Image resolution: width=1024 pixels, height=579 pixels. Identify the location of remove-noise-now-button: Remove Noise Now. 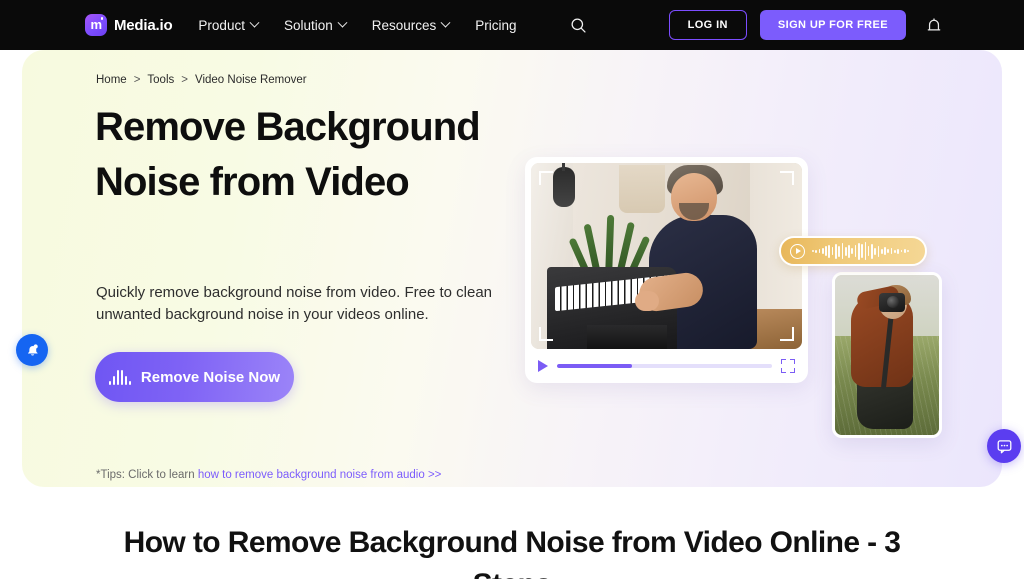
(194, 377).